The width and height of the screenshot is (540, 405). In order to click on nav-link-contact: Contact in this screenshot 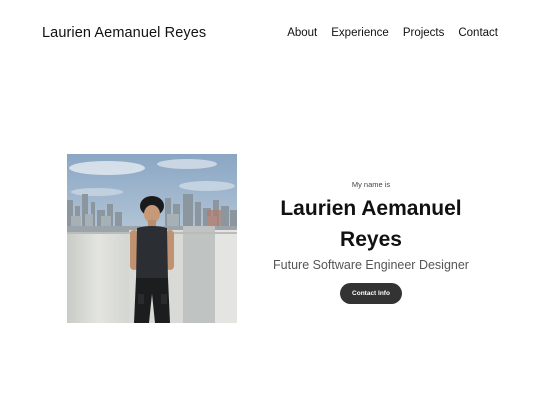, I will do `click(478, 33)`.